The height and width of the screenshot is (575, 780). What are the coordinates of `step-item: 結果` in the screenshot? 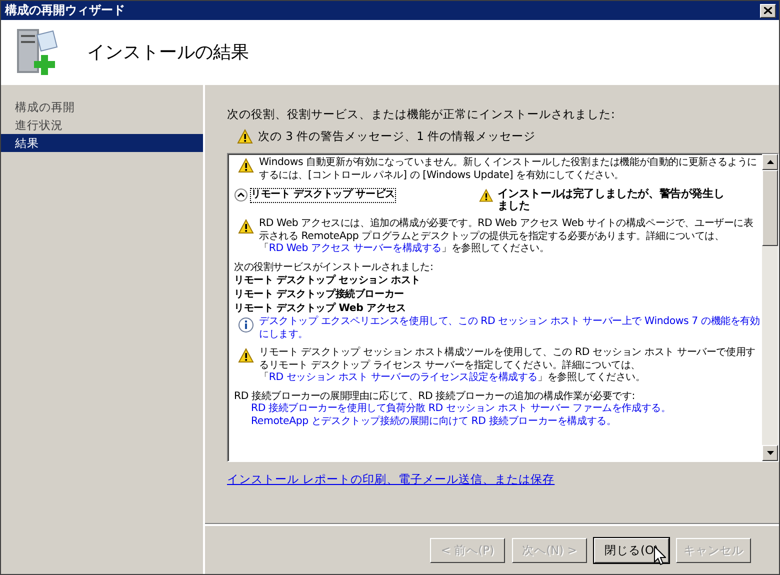 It's located at (102, 143).